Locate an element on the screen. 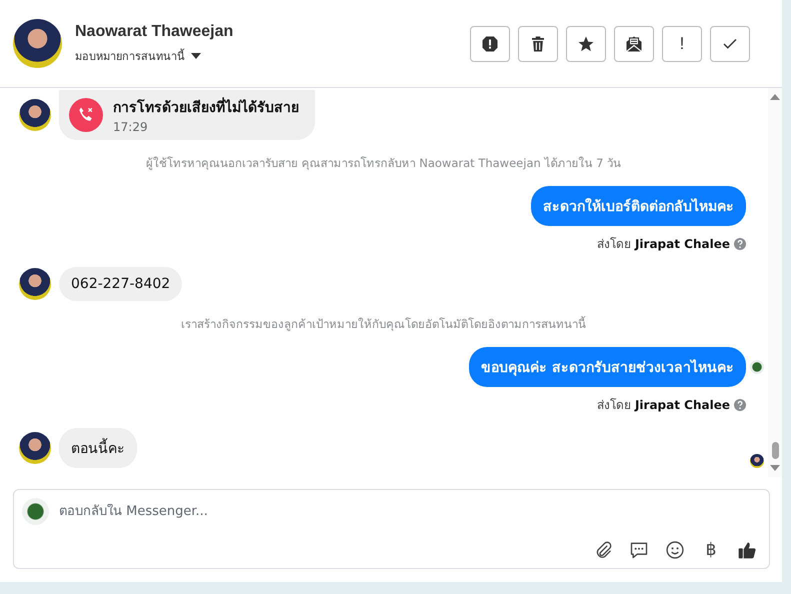  caret-icon is located at coordinates (196, 55).